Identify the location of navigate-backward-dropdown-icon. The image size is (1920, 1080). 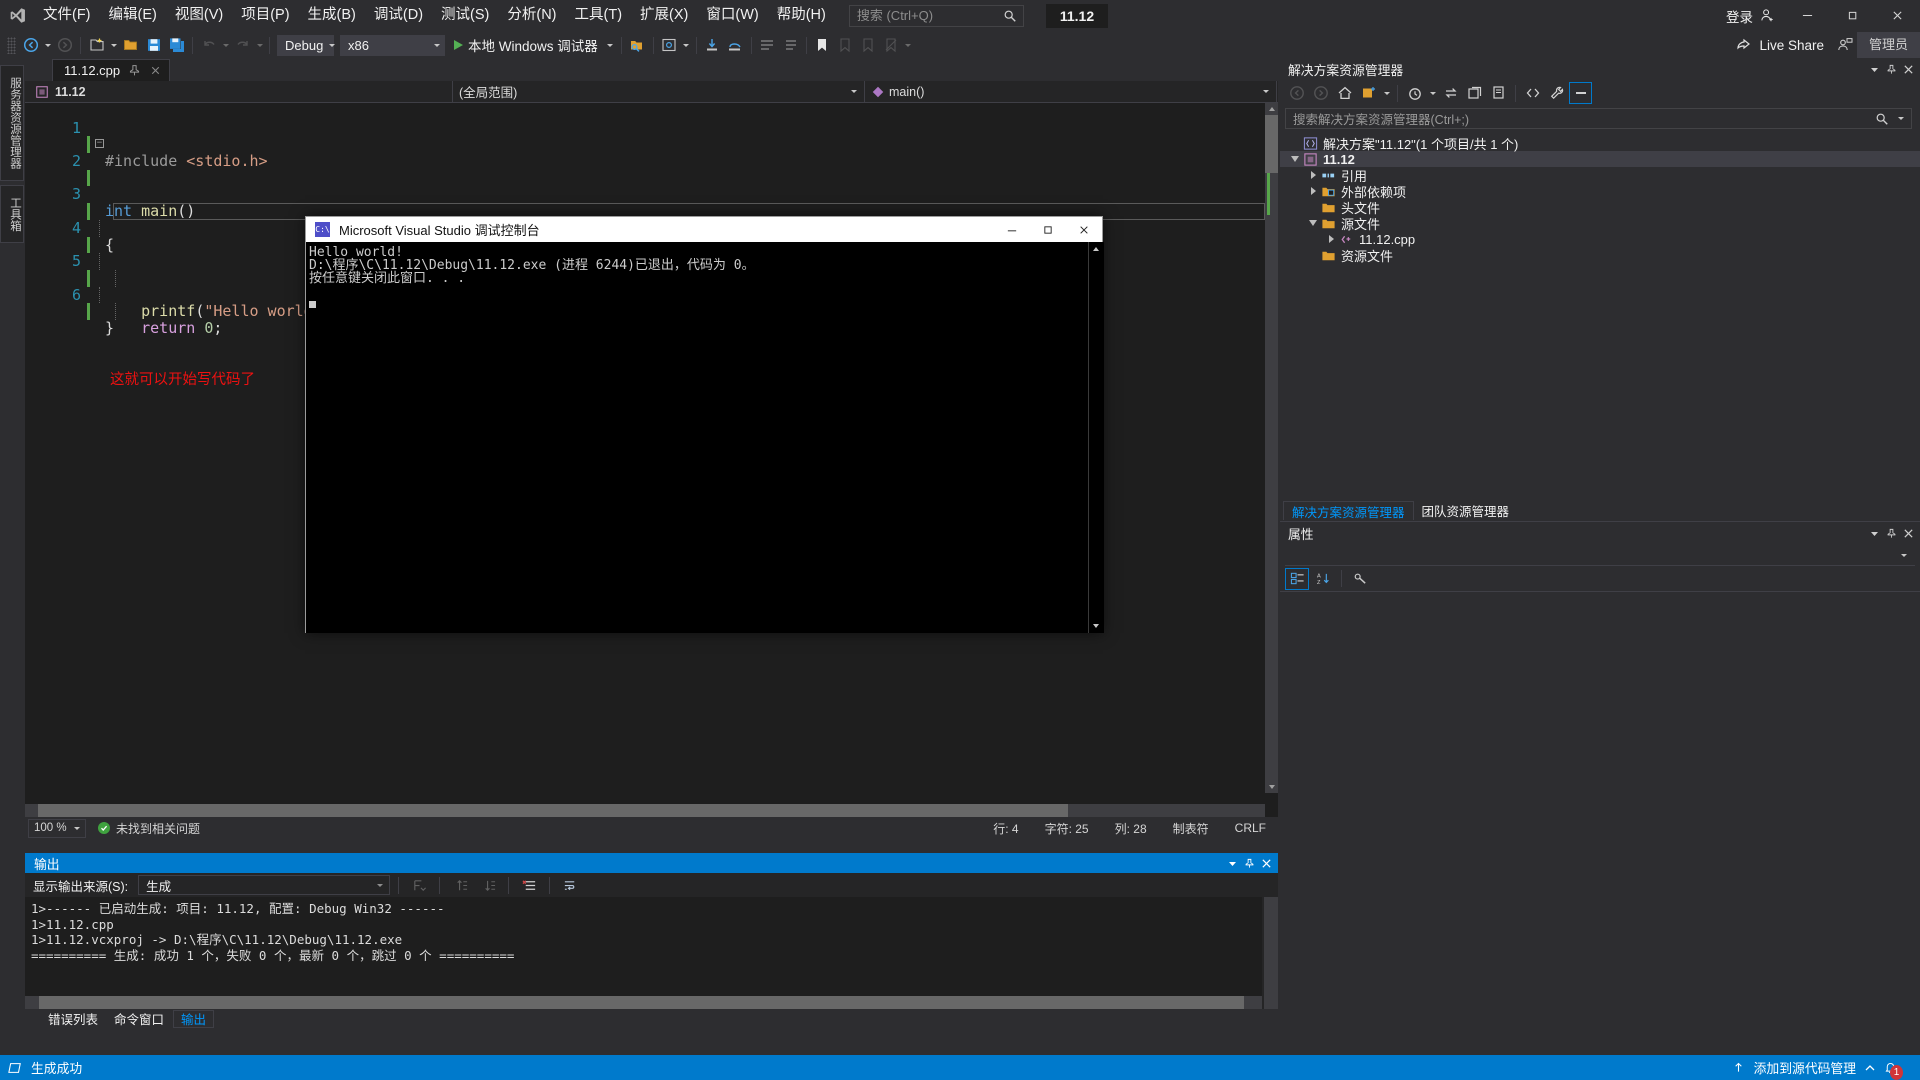
(47, 45).